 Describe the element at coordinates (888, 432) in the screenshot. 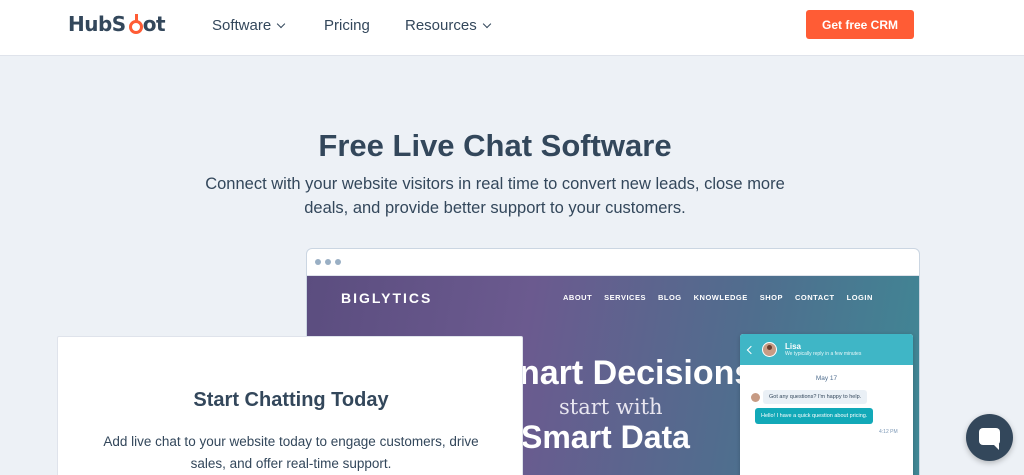

I see `message-time: 4:12 PM` at that location.